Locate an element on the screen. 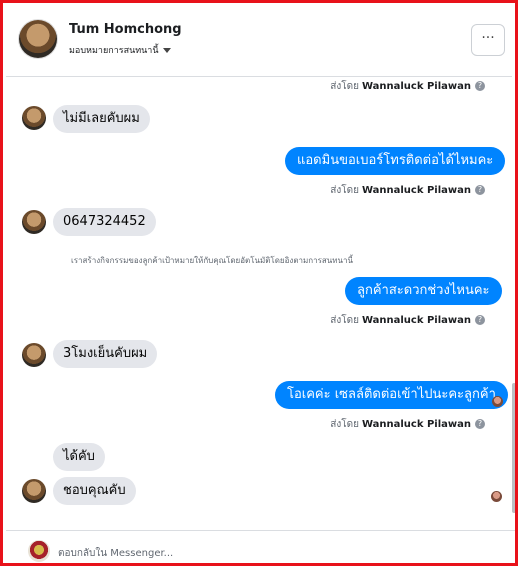  conversation-header: Tum Homchong มอบหมายการสนทนานี้ ··· is located at coordinates (259, 41).